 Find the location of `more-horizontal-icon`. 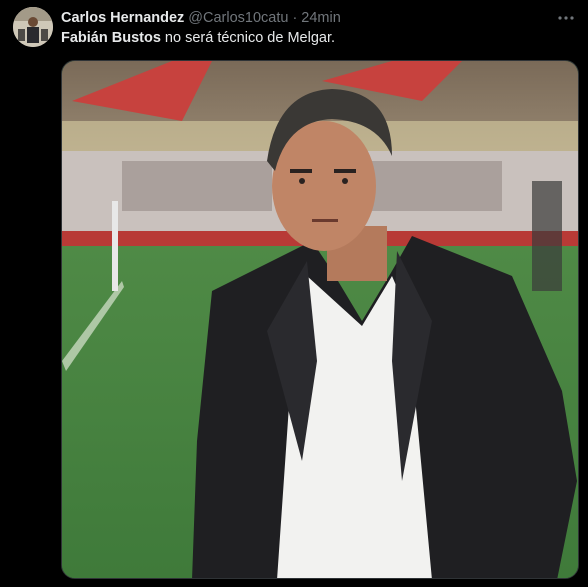

more-horizontal-icon is located at coordinates (566, 18).